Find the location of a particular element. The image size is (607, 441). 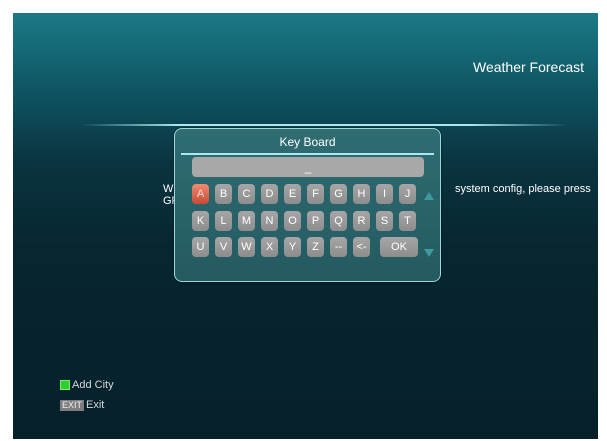

exit-label: Exit is located at coordinates (95, 405).